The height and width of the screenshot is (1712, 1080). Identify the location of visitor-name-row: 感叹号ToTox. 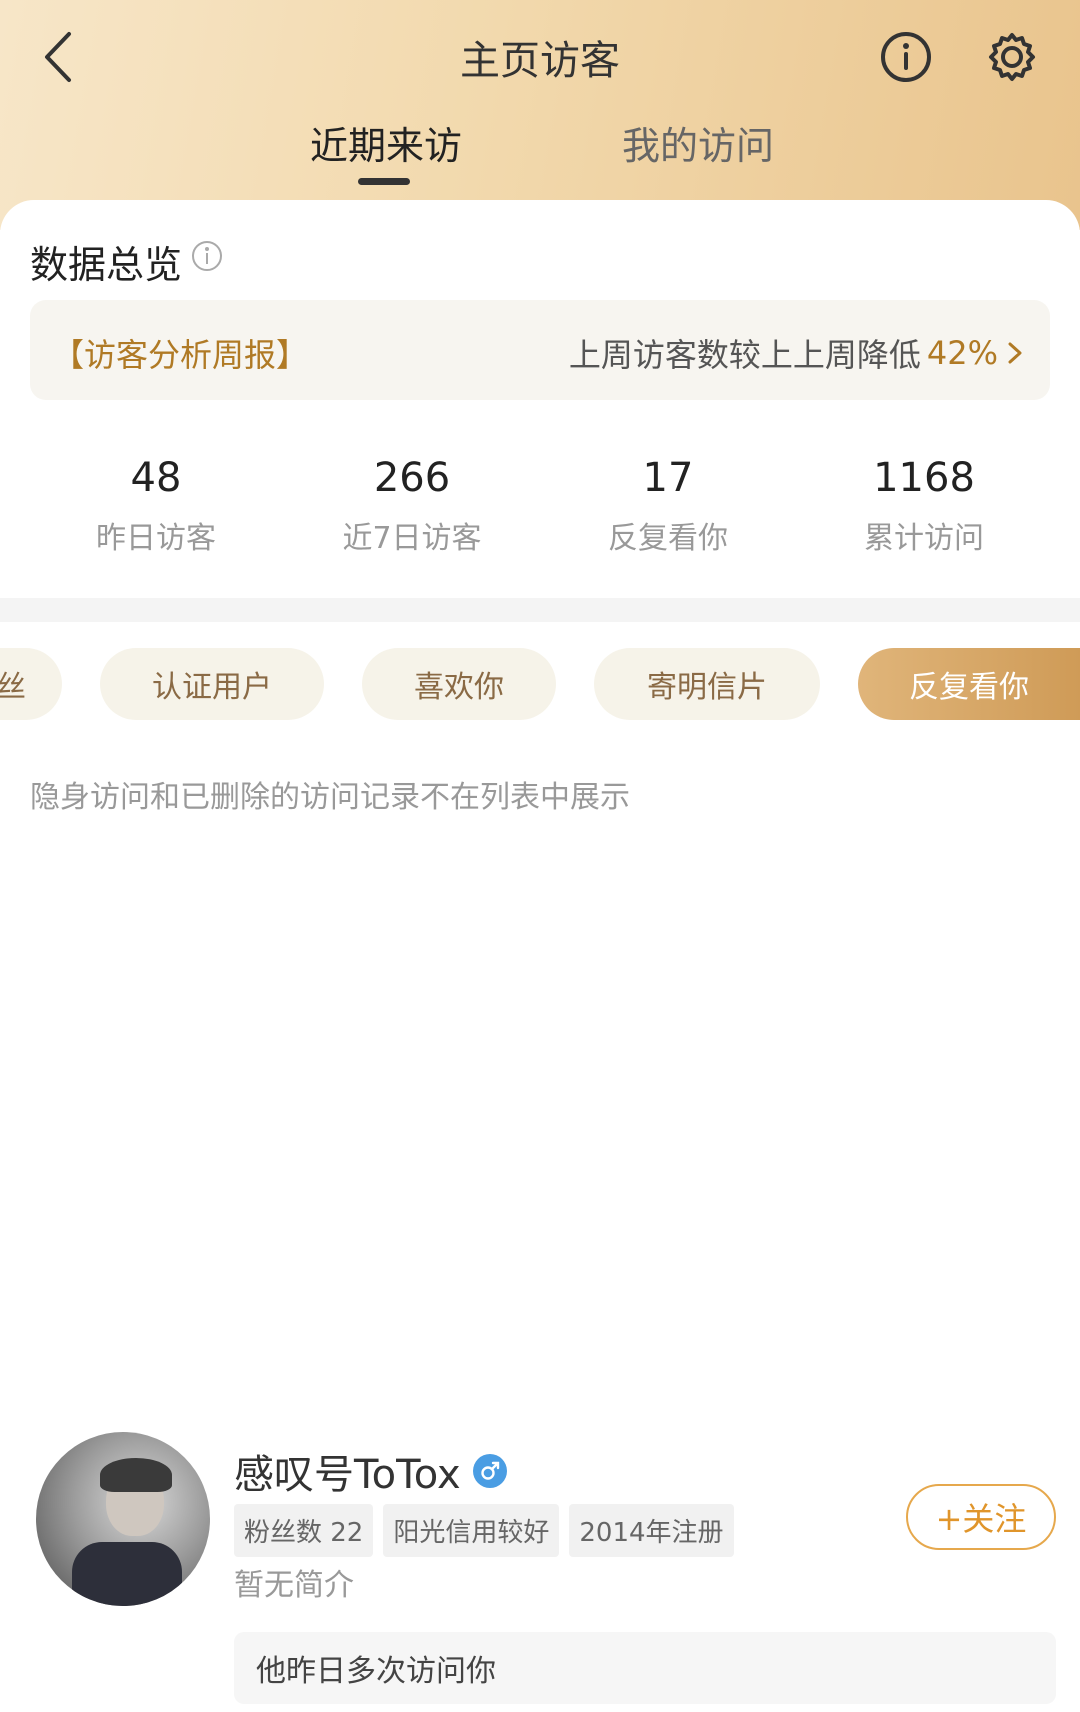
(370, 1471).